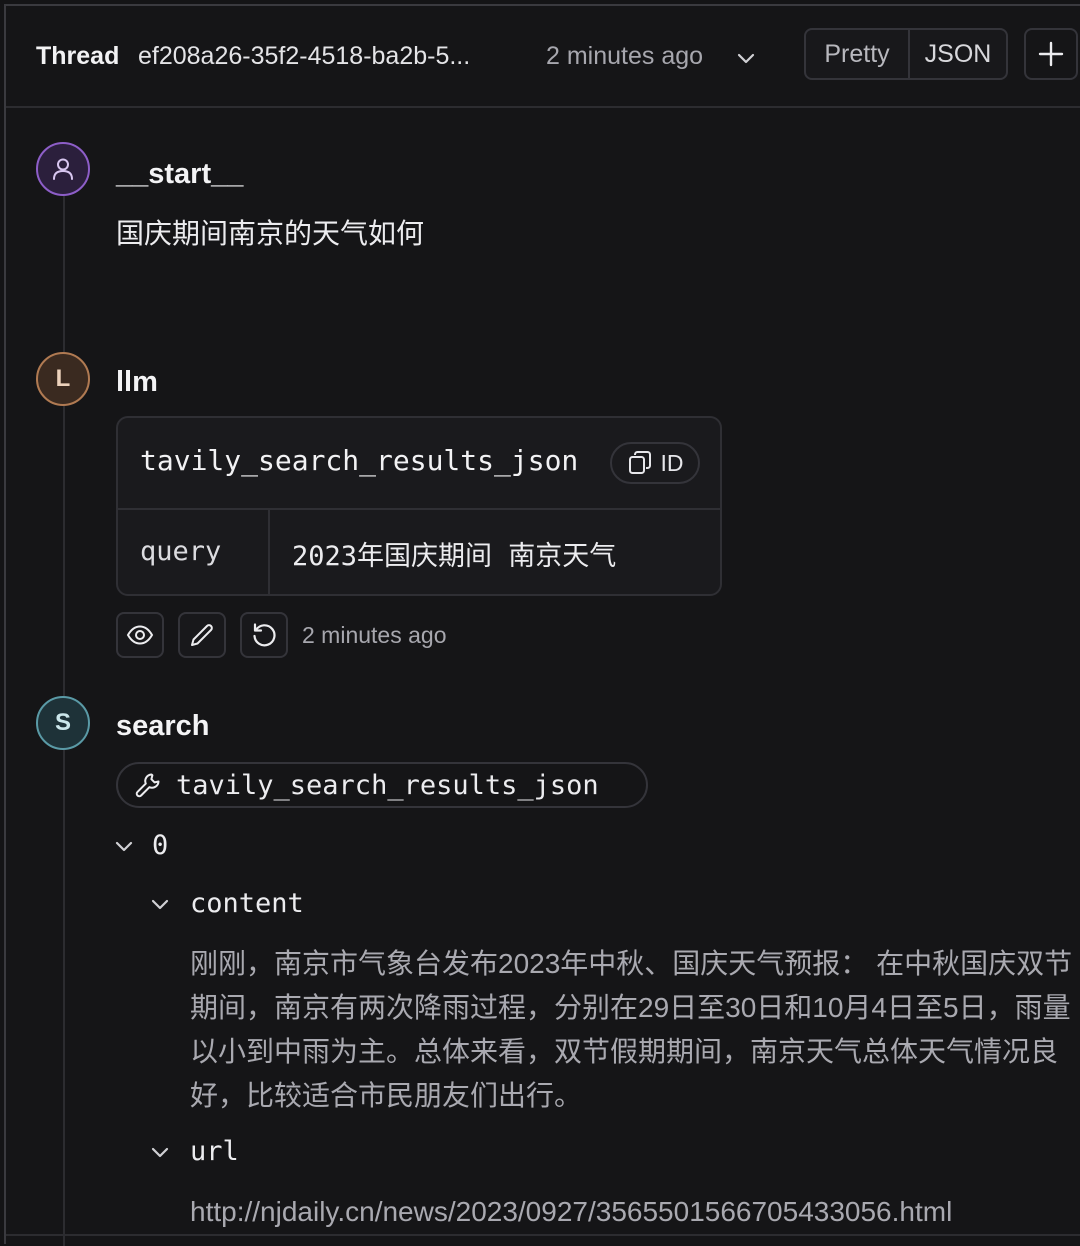  I want to click on rerun-button, so click(264, 635).